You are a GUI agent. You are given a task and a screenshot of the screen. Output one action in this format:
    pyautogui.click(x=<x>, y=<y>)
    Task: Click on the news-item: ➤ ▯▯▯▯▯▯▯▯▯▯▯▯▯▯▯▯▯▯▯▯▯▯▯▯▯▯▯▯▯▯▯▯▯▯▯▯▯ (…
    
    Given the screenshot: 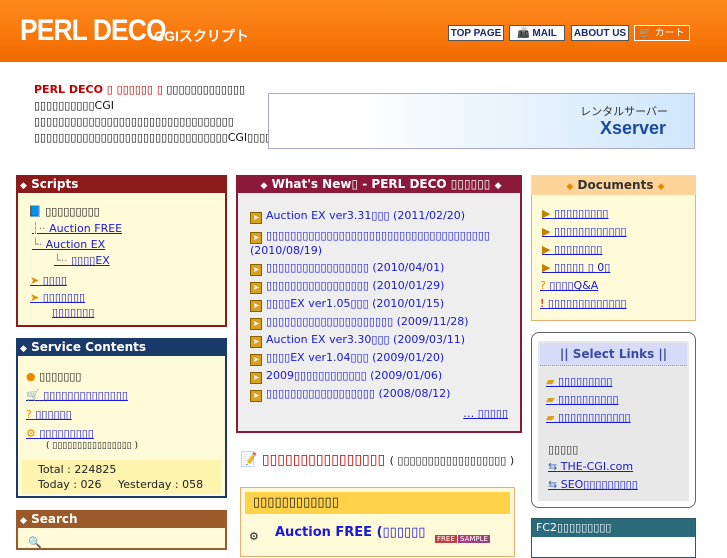 What is the action you would take?
    pyautogui.click(x=381, y=243)
    